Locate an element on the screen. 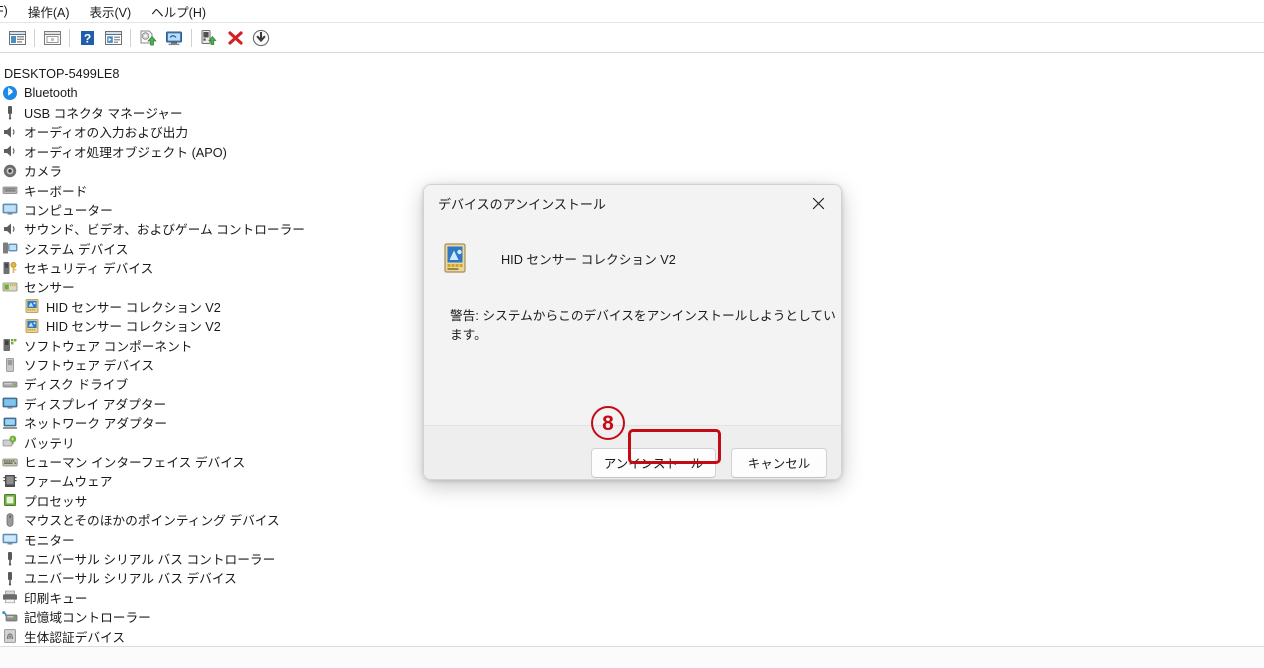  sensor-icon is located at coordinates (10, 287).